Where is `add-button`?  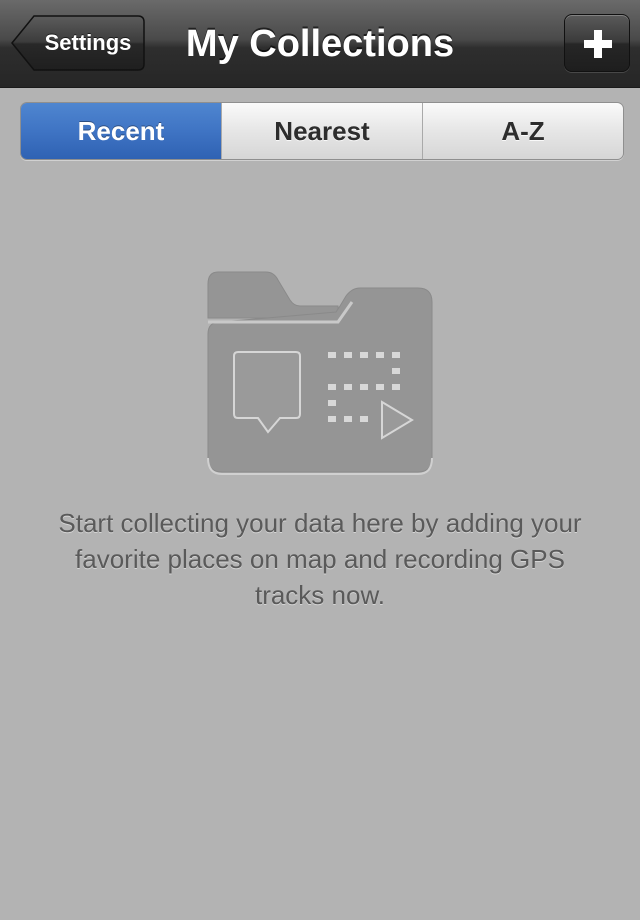
add-button is located at coordinates (597, 43).